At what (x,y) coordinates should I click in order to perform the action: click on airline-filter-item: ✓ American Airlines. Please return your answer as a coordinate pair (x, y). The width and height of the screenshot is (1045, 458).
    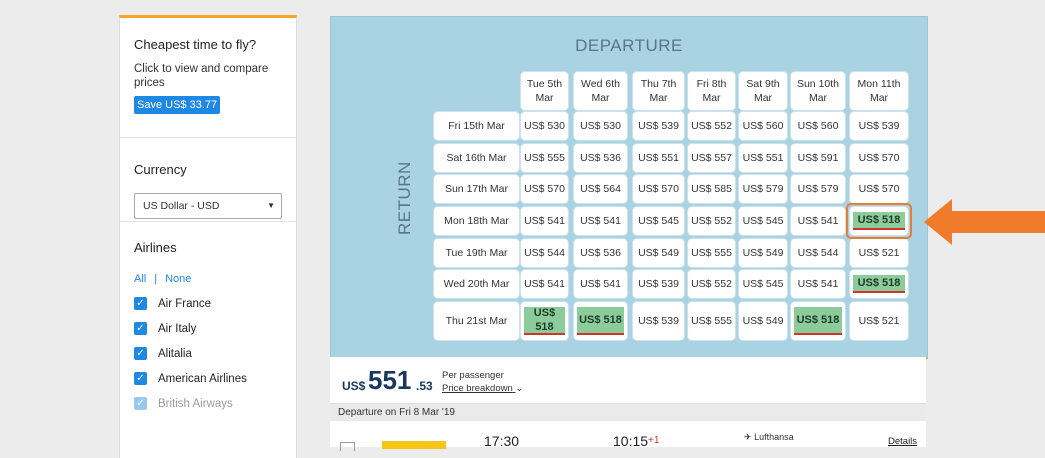
    Looking at the image, I should click on (208, 378).